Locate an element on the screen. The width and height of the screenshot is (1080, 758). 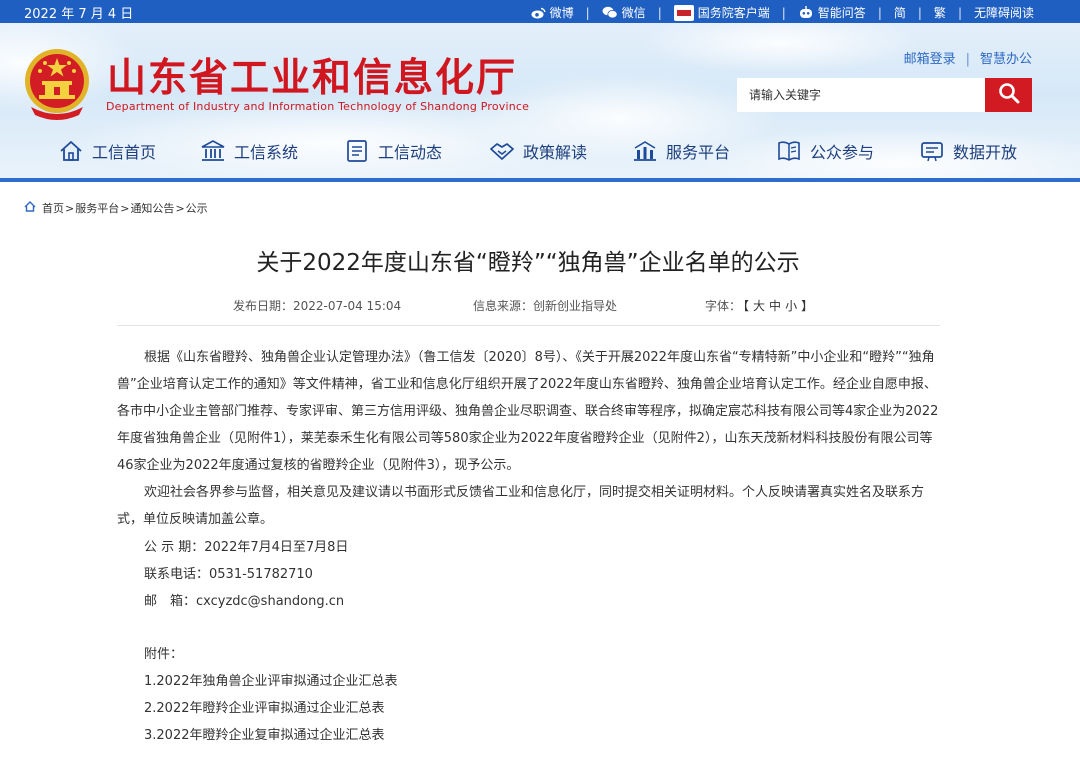
accessibility-link: 无障碍阅读 is located at coordinates (1004, 12).